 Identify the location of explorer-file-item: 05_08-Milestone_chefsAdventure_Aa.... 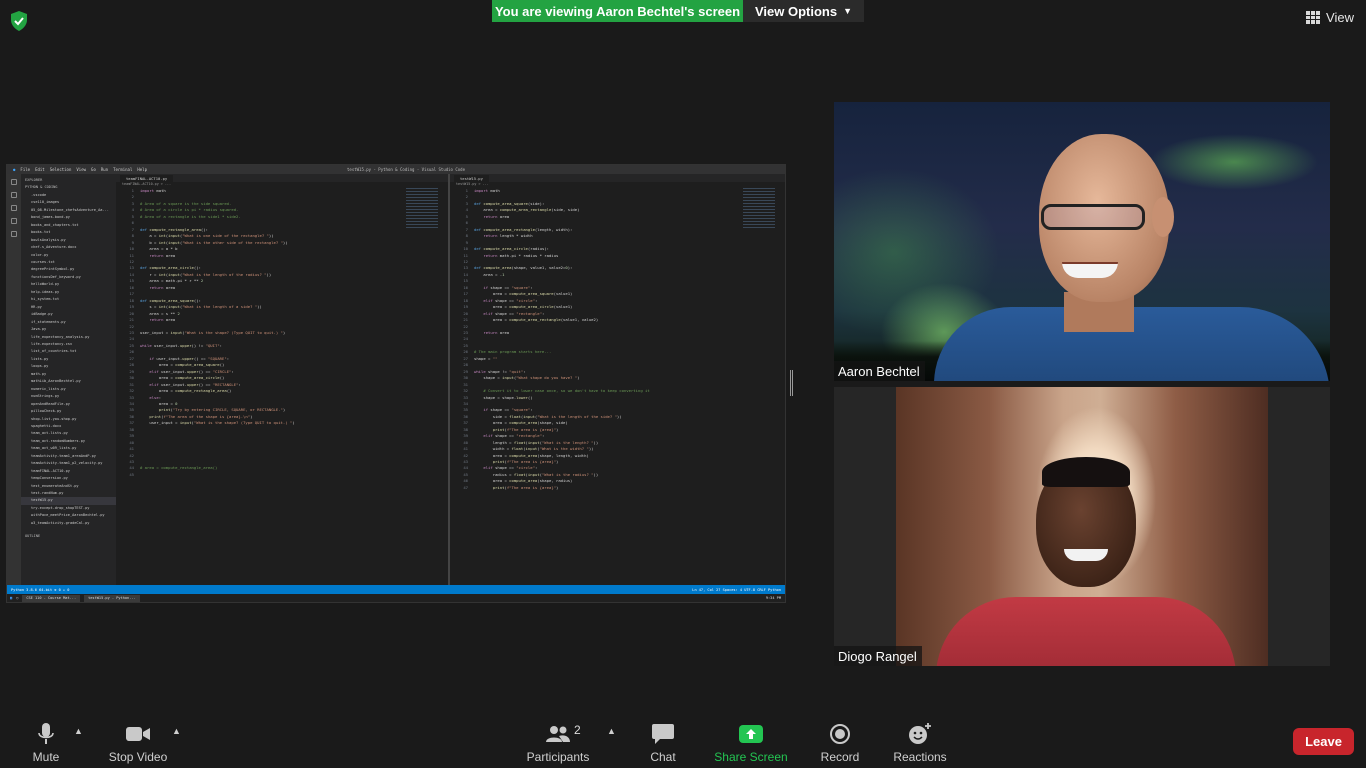
(68, 210).